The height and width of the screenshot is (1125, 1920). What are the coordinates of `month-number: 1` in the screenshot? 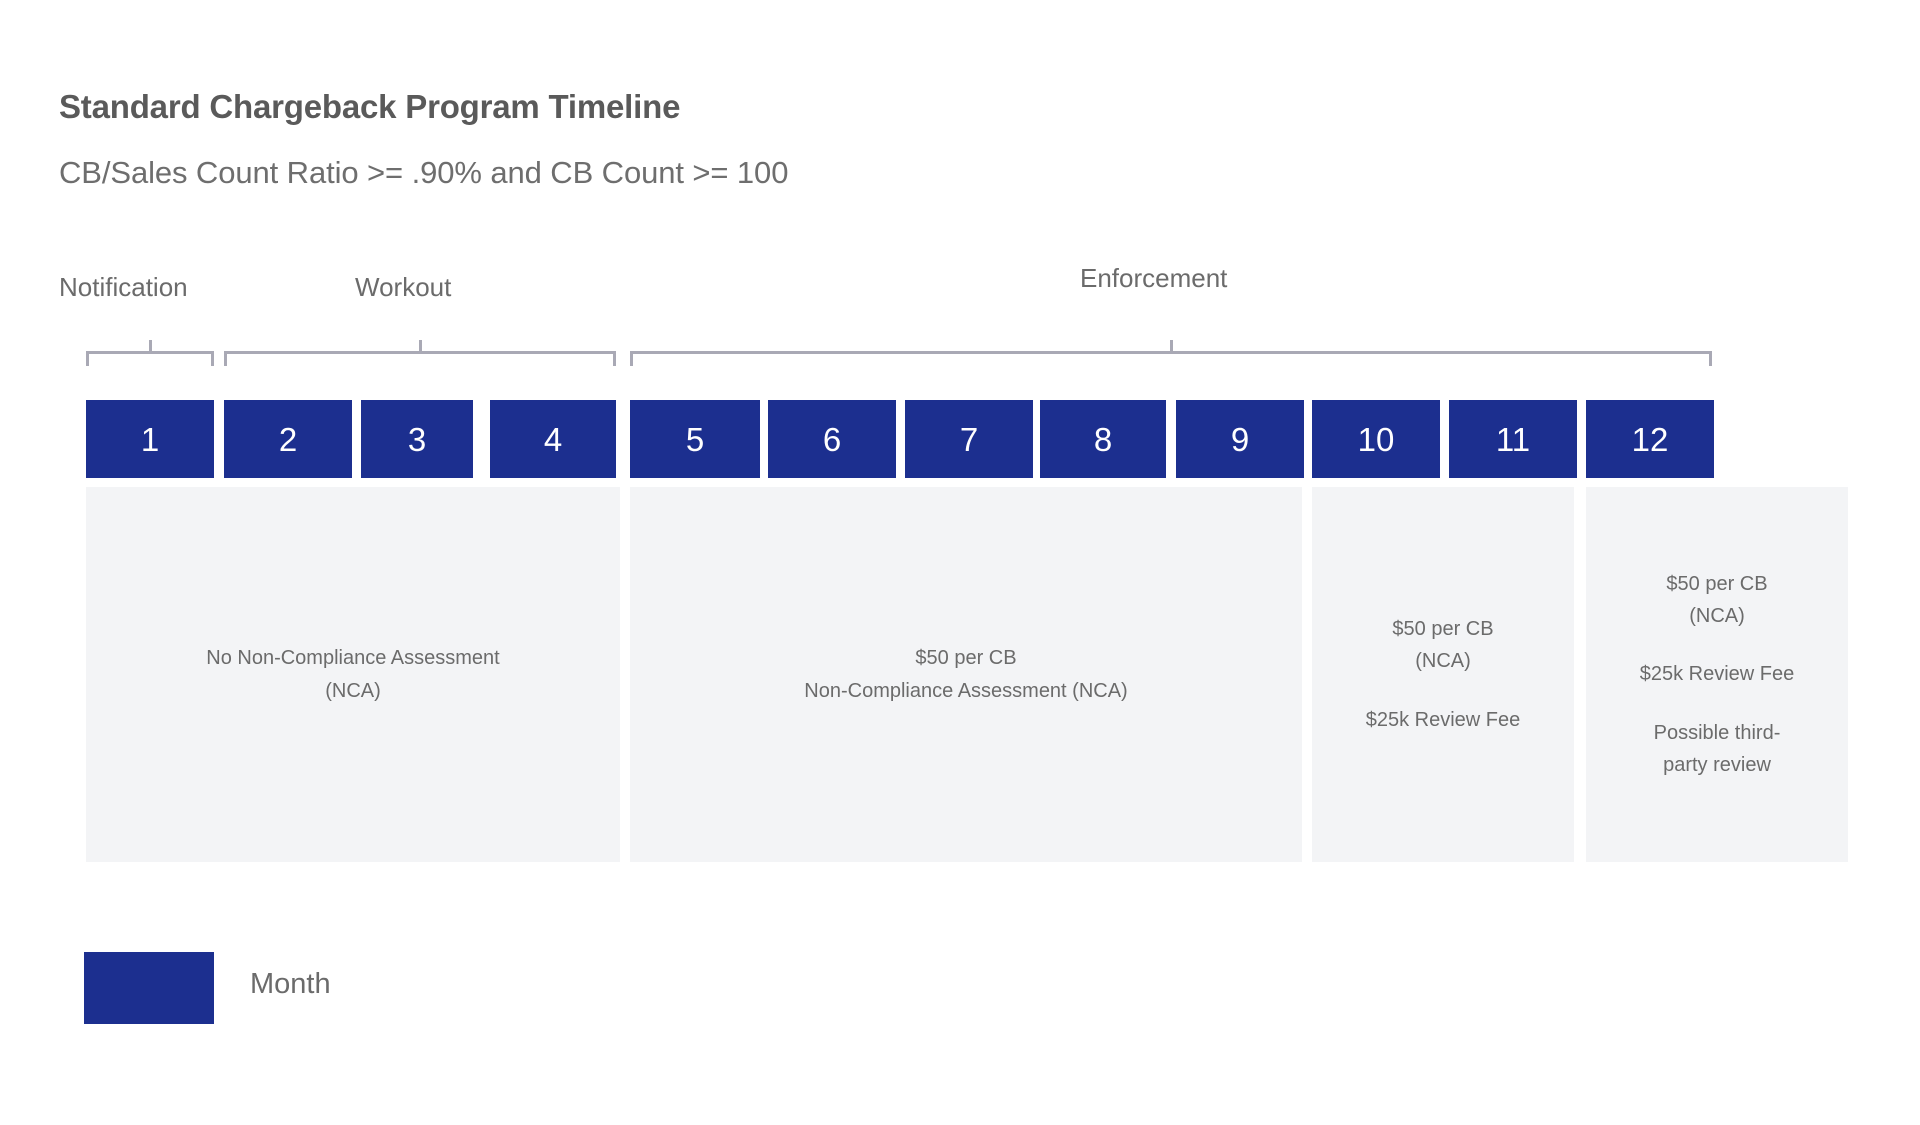 It's located at (150, 439).